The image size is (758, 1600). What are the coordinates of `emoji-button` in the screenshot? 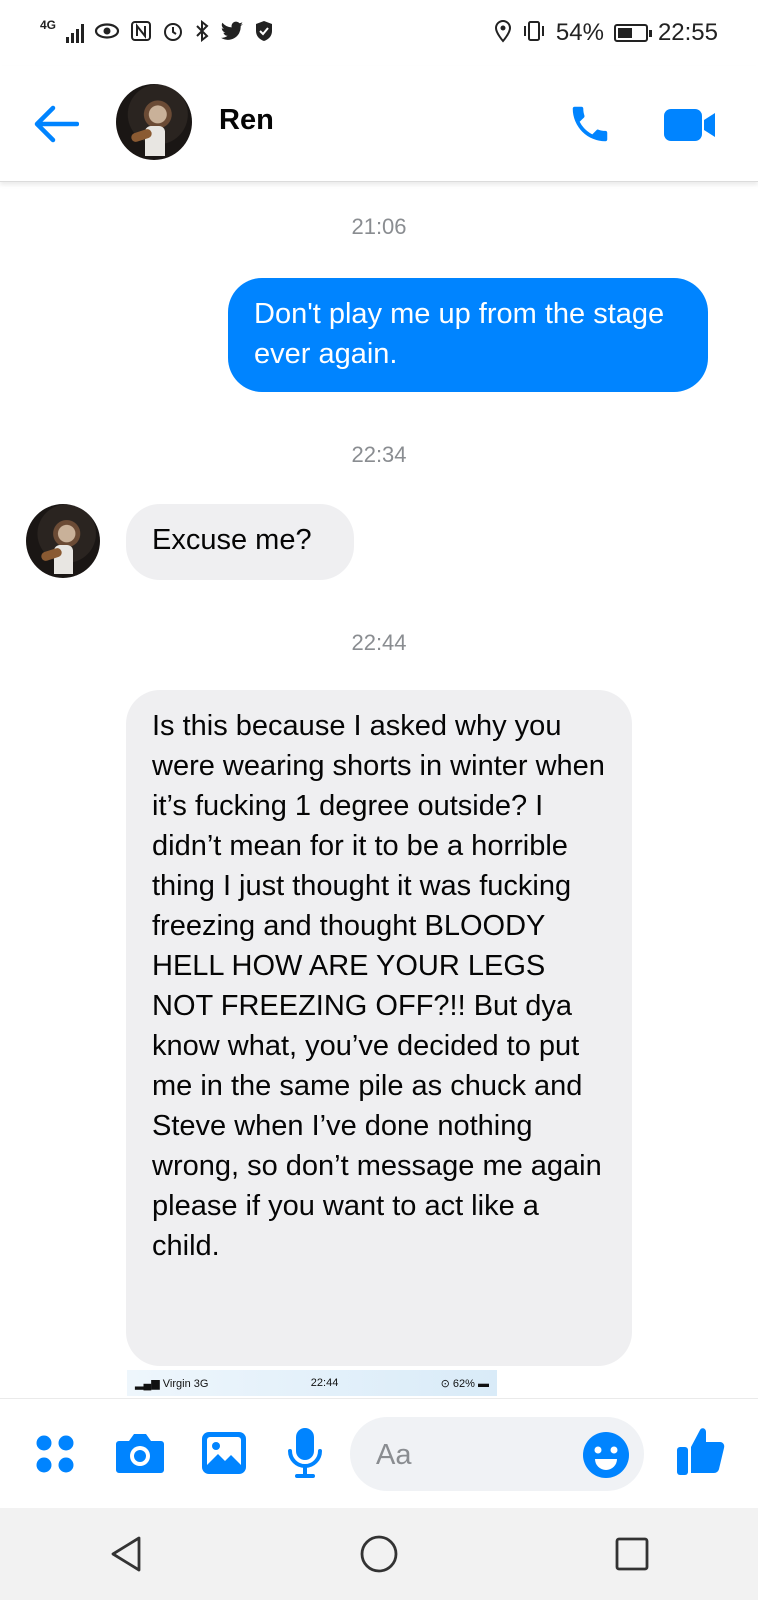 It's located at (606, 1455).